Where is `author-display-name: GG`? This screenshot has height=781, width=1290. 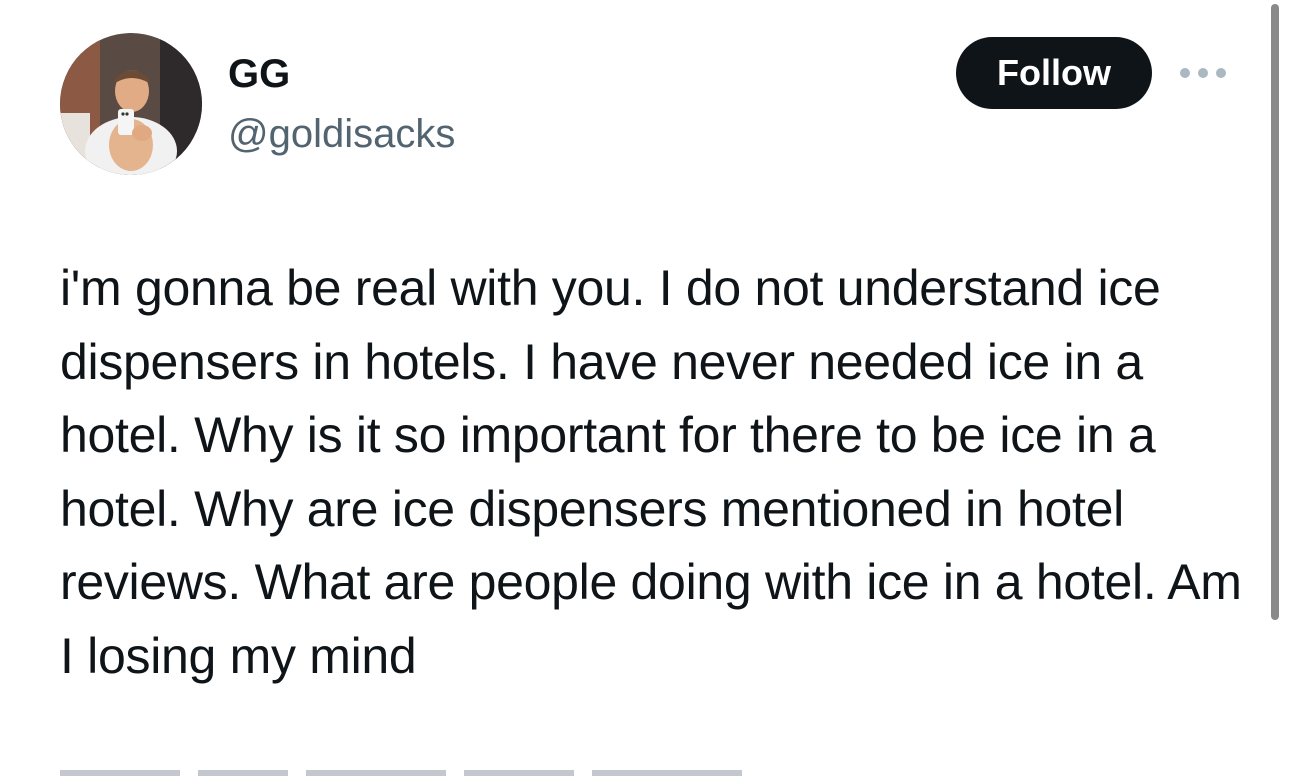 author-display-name: GG is located at coordinates (259, 74).